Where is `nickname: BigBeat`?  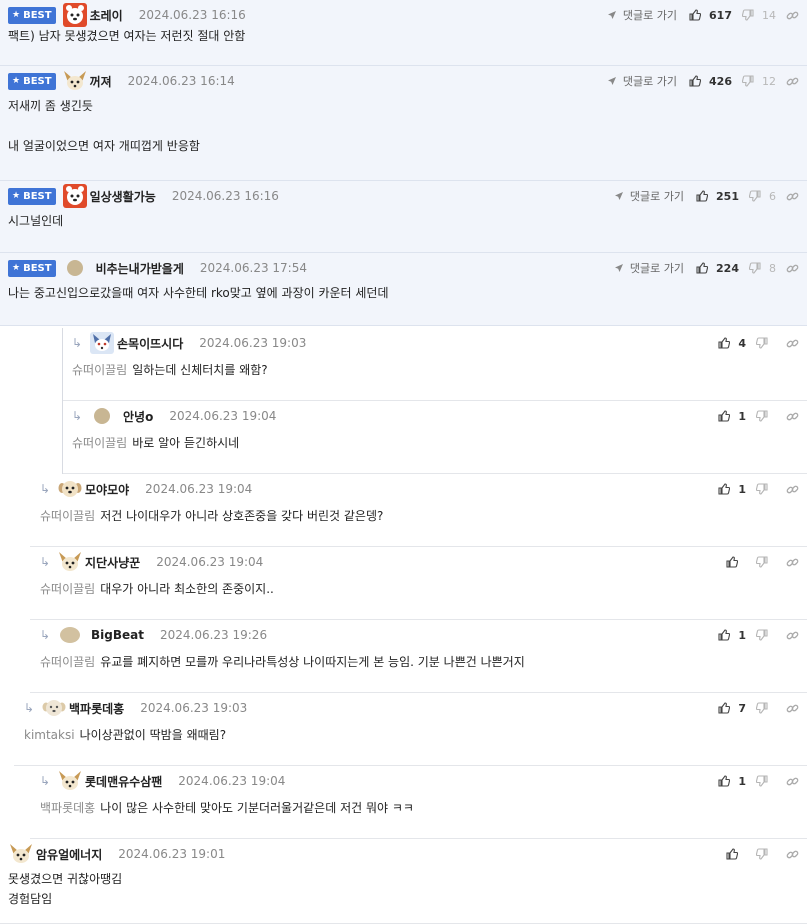 nickname: BigBeat is located at coordinates (117, 635).